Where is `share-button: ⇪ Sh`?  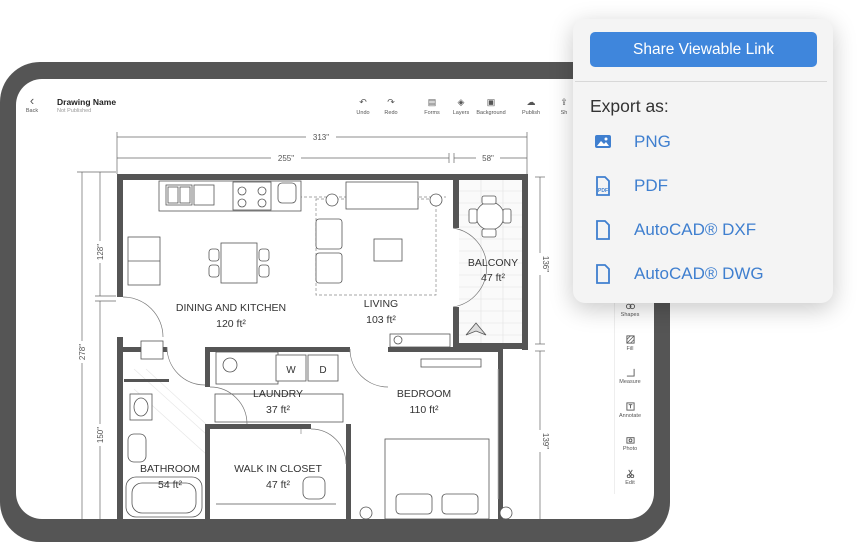 share-button: ⇪ Sh is located at coordinates (564, 106).